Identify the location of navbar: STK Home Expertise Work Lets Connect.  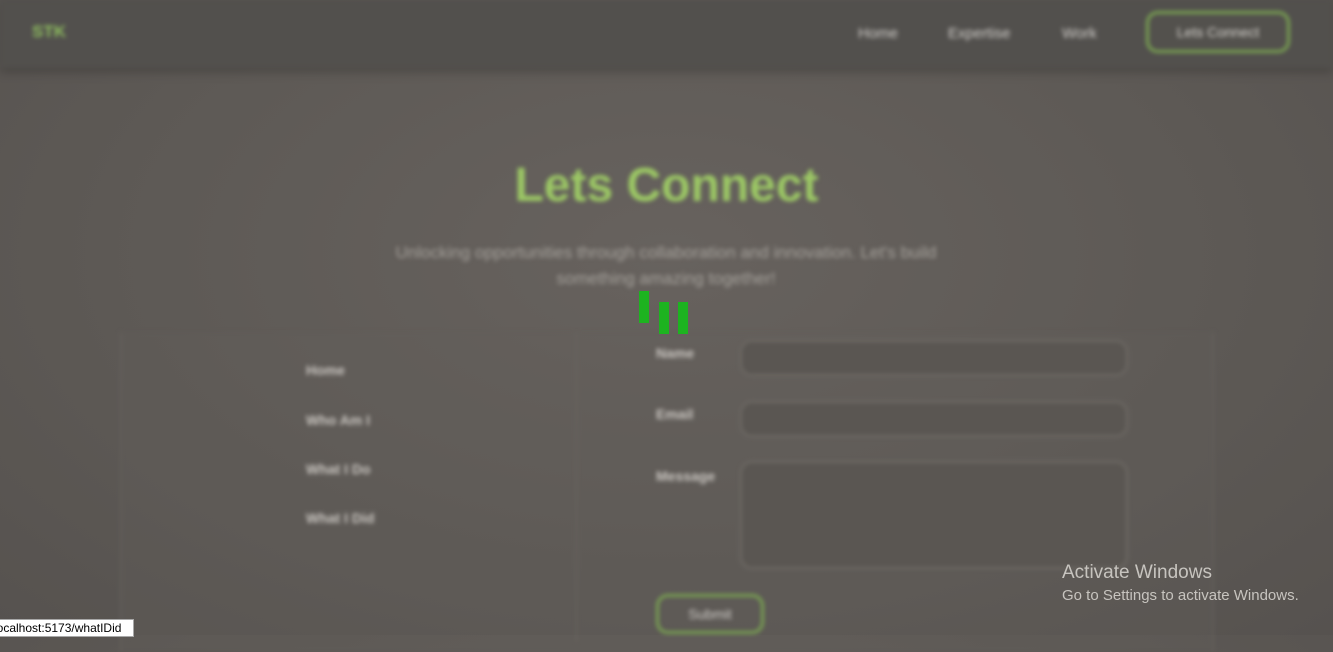
(666, 34).